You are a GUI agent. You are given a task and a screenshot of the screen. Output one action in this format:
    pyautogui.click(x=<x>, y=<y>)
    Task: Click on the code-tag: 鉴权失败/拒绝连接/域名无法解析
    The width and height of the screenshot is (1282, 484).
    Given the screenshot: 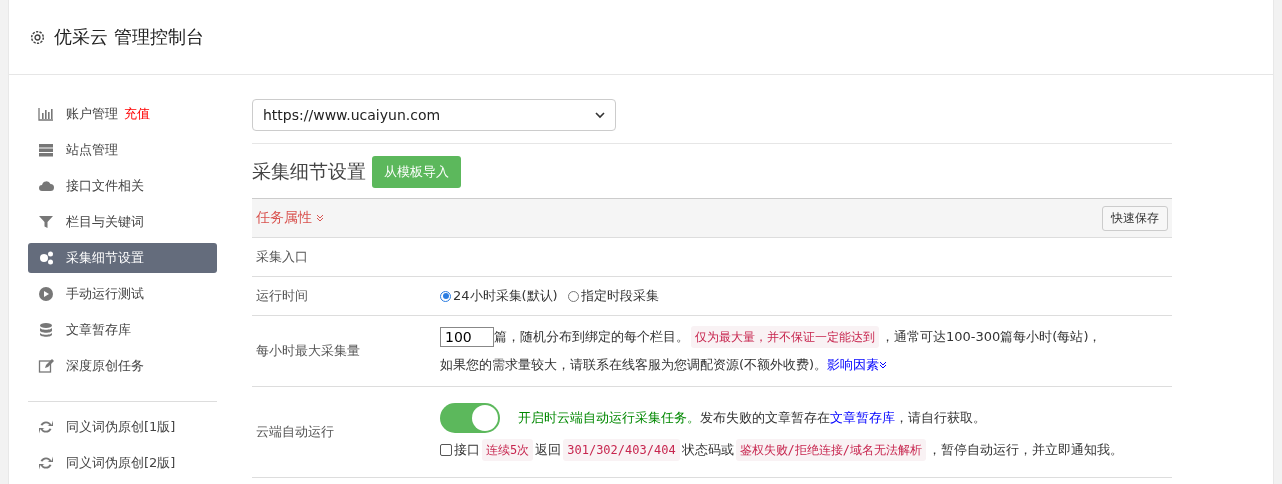 What is the action you would take?
    pyautogui.click(x=831, y=450)
    